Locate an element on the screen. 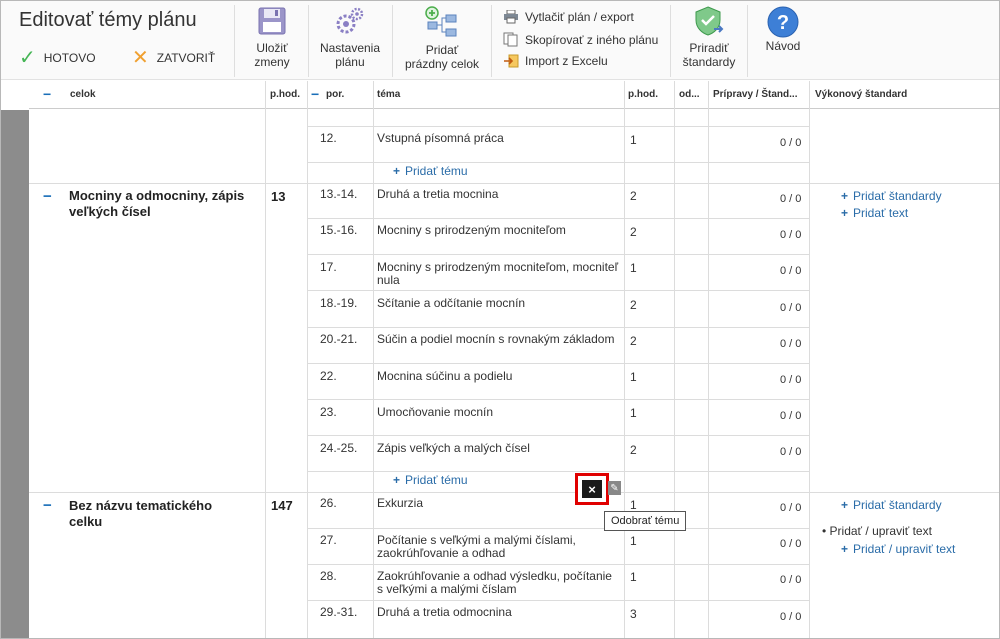 The width and height of the screenshot is (1000, 639). row-topic: Zápis veľkých a malých čísel is located at coordinates (453, 448).